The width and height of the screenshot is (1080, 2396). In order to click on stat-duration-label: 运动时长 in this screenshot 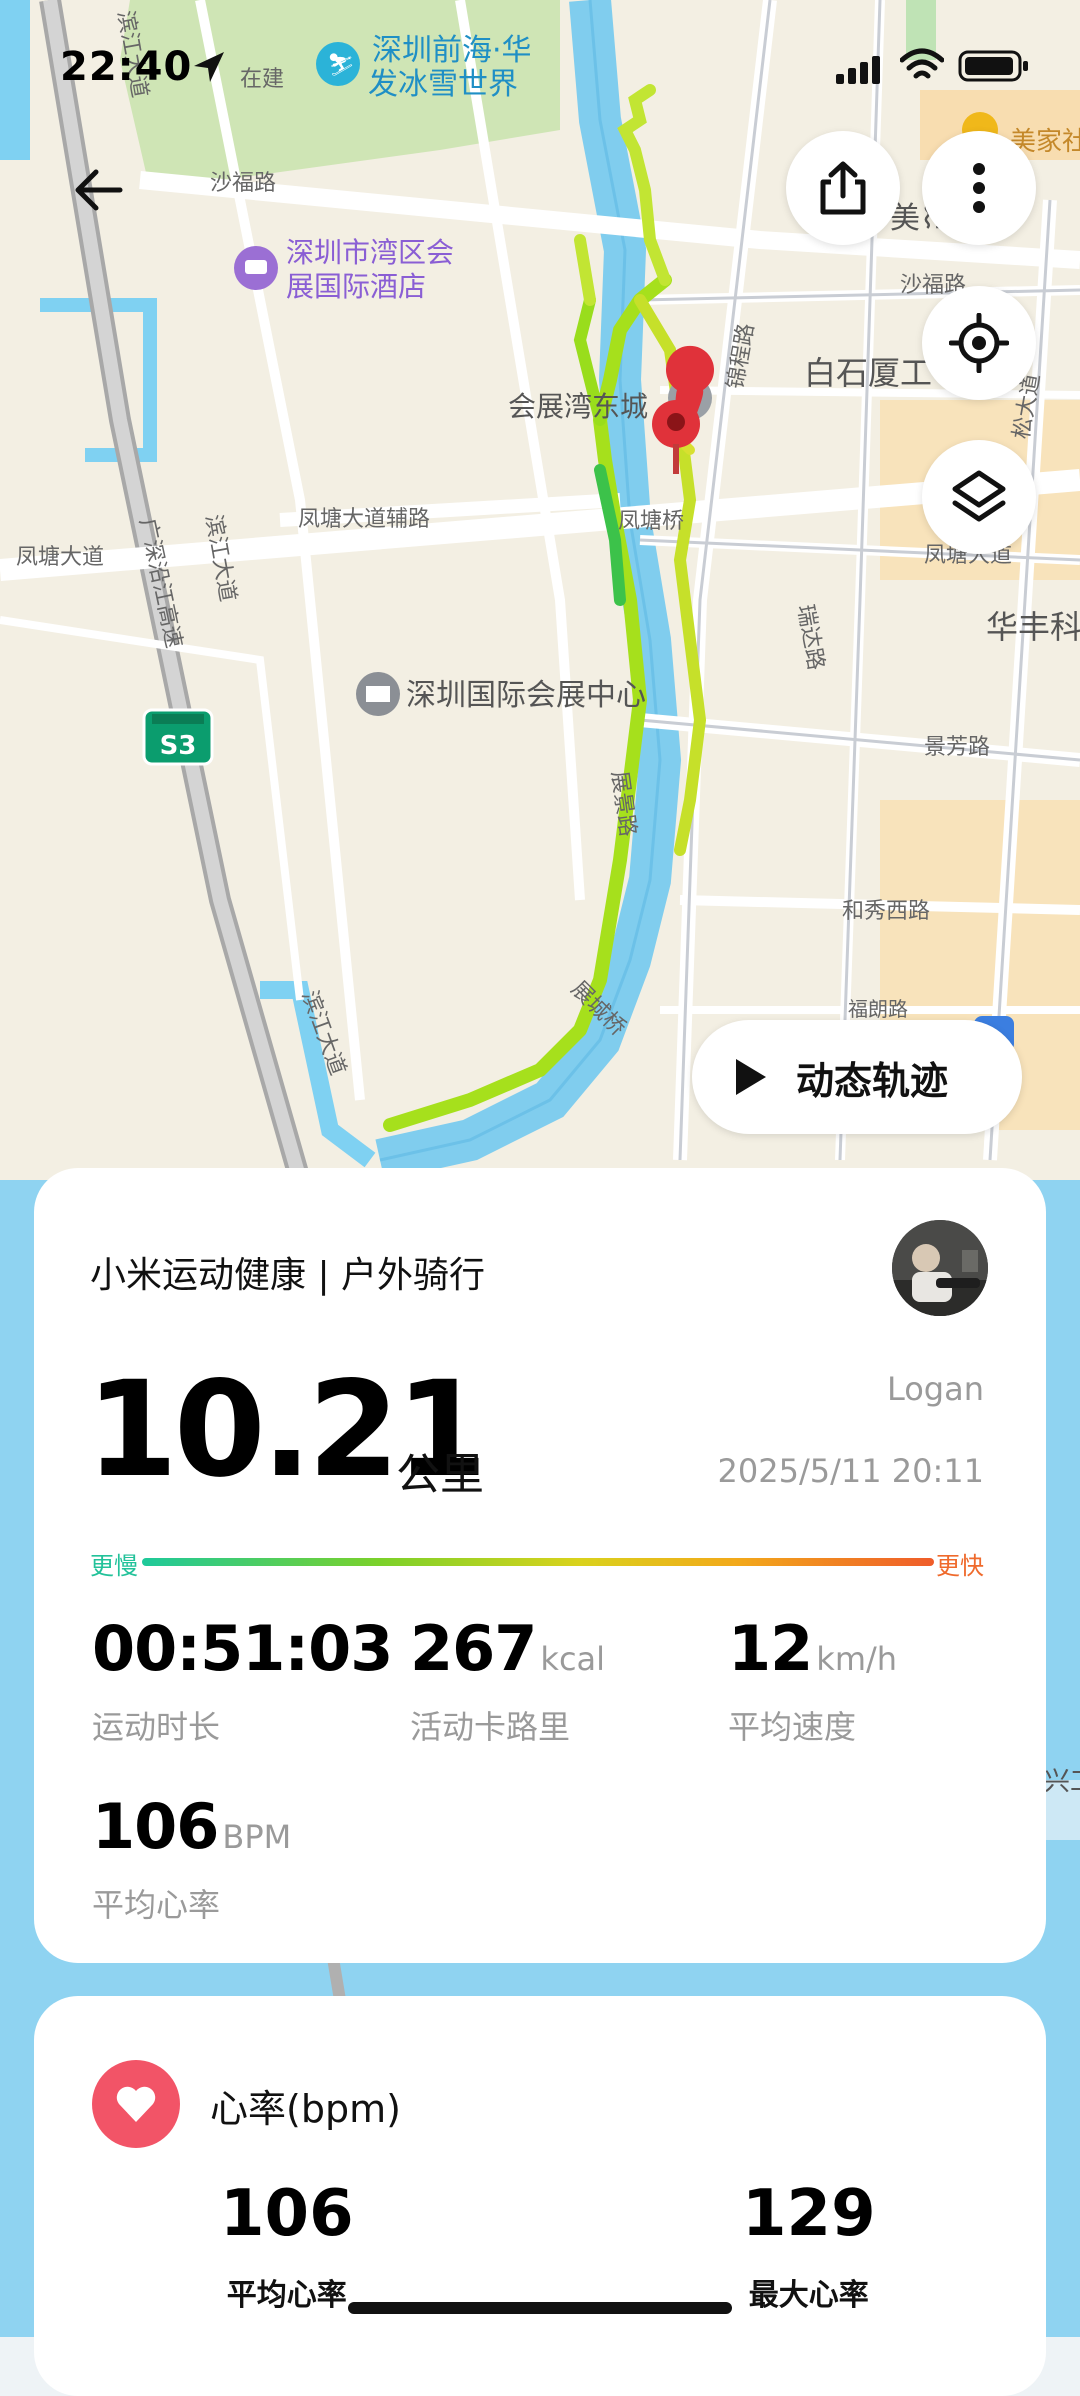, I will do `click(156, 1727)`.